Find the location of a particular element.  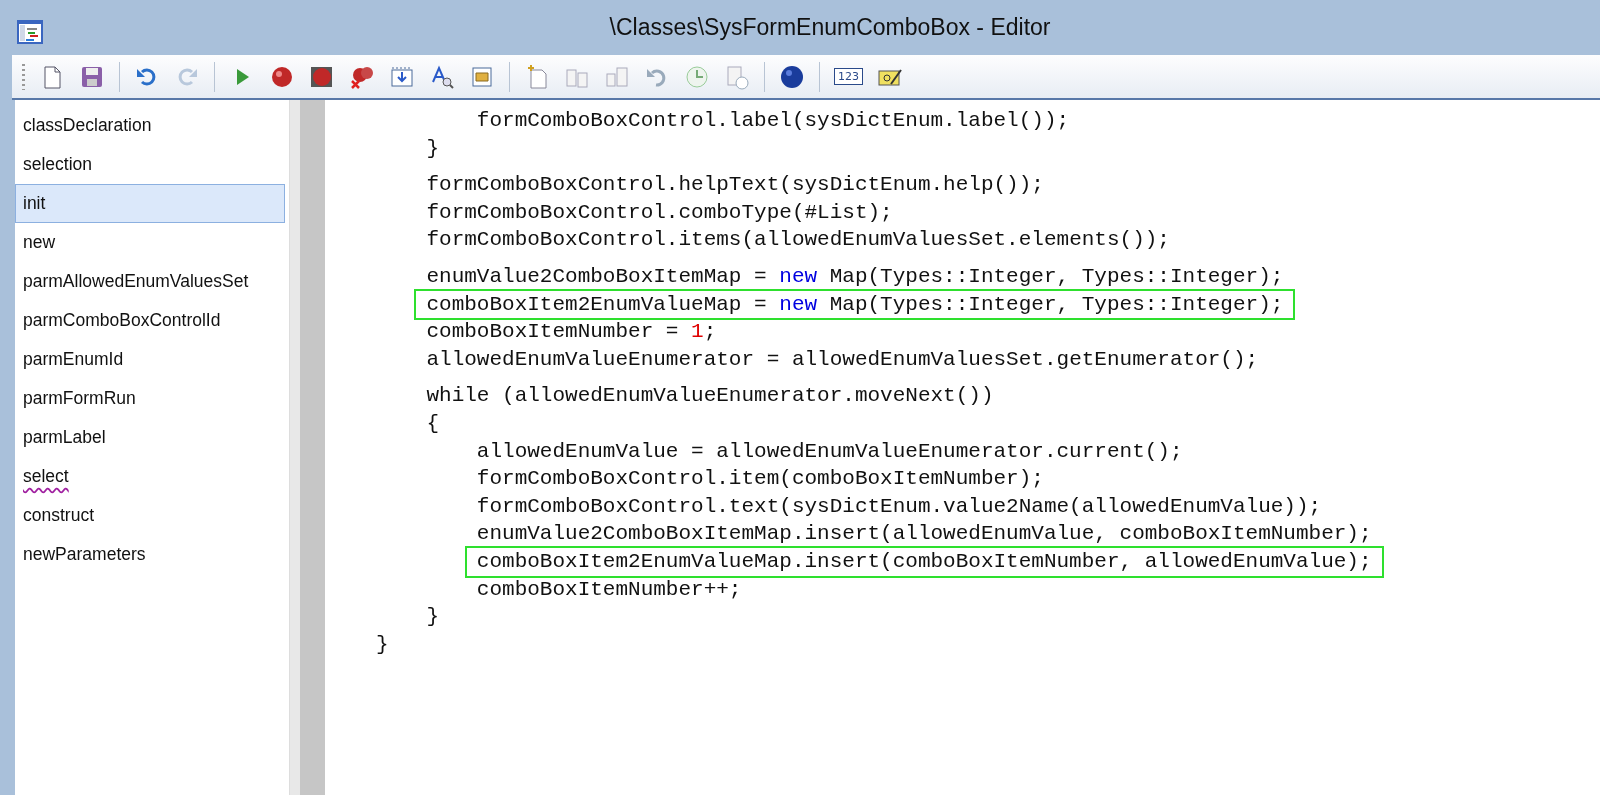

method-item: classDeclaration is located at coordinates (150, 125).